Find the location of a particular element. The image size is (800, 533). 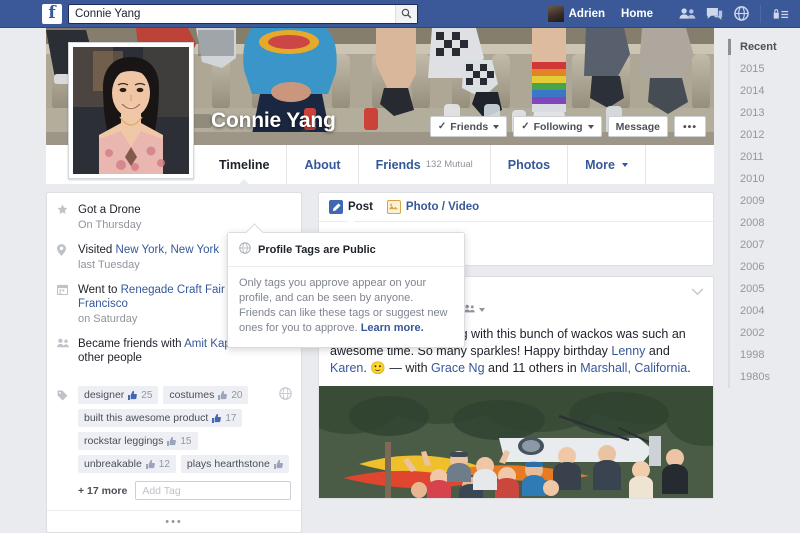

post-location-link: Marshall, California is located at coordinates (633, 368).